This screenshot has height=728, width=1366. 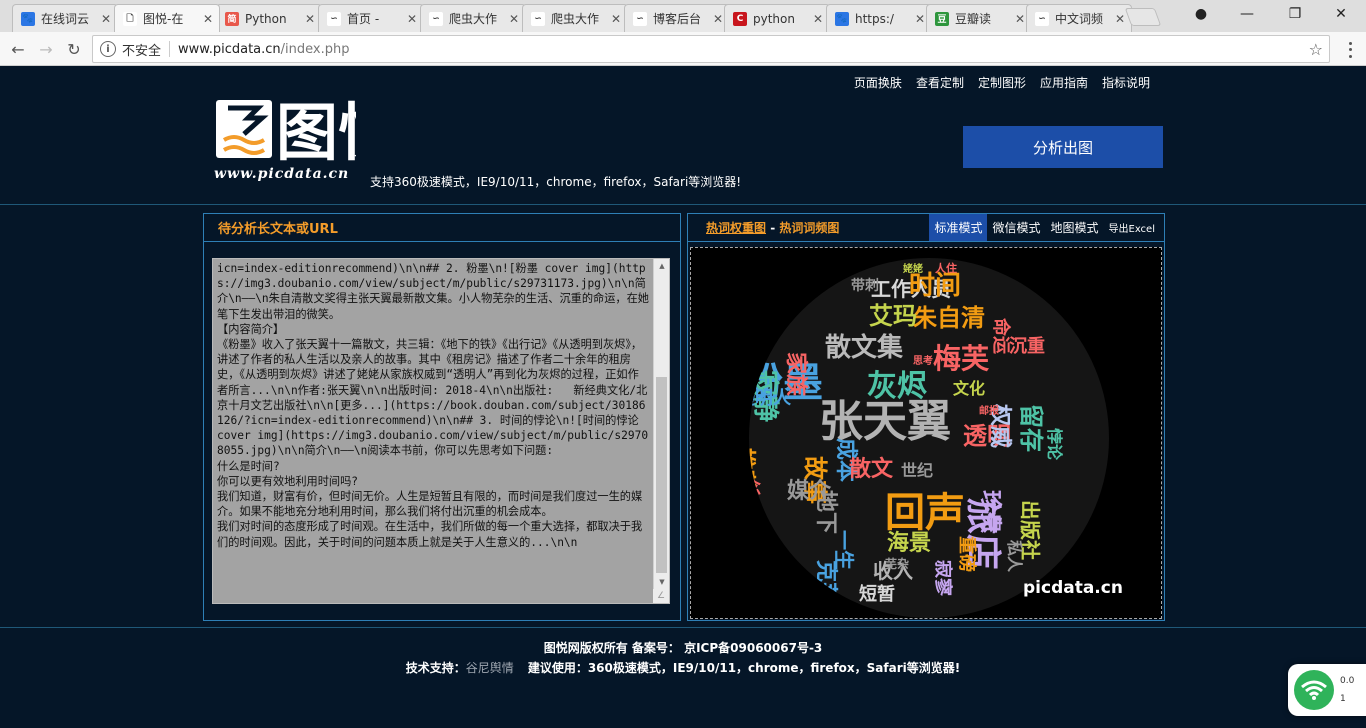 I want to click on browser-tab: ∽ 博客后台 ✕, so click(x=677, y=18).